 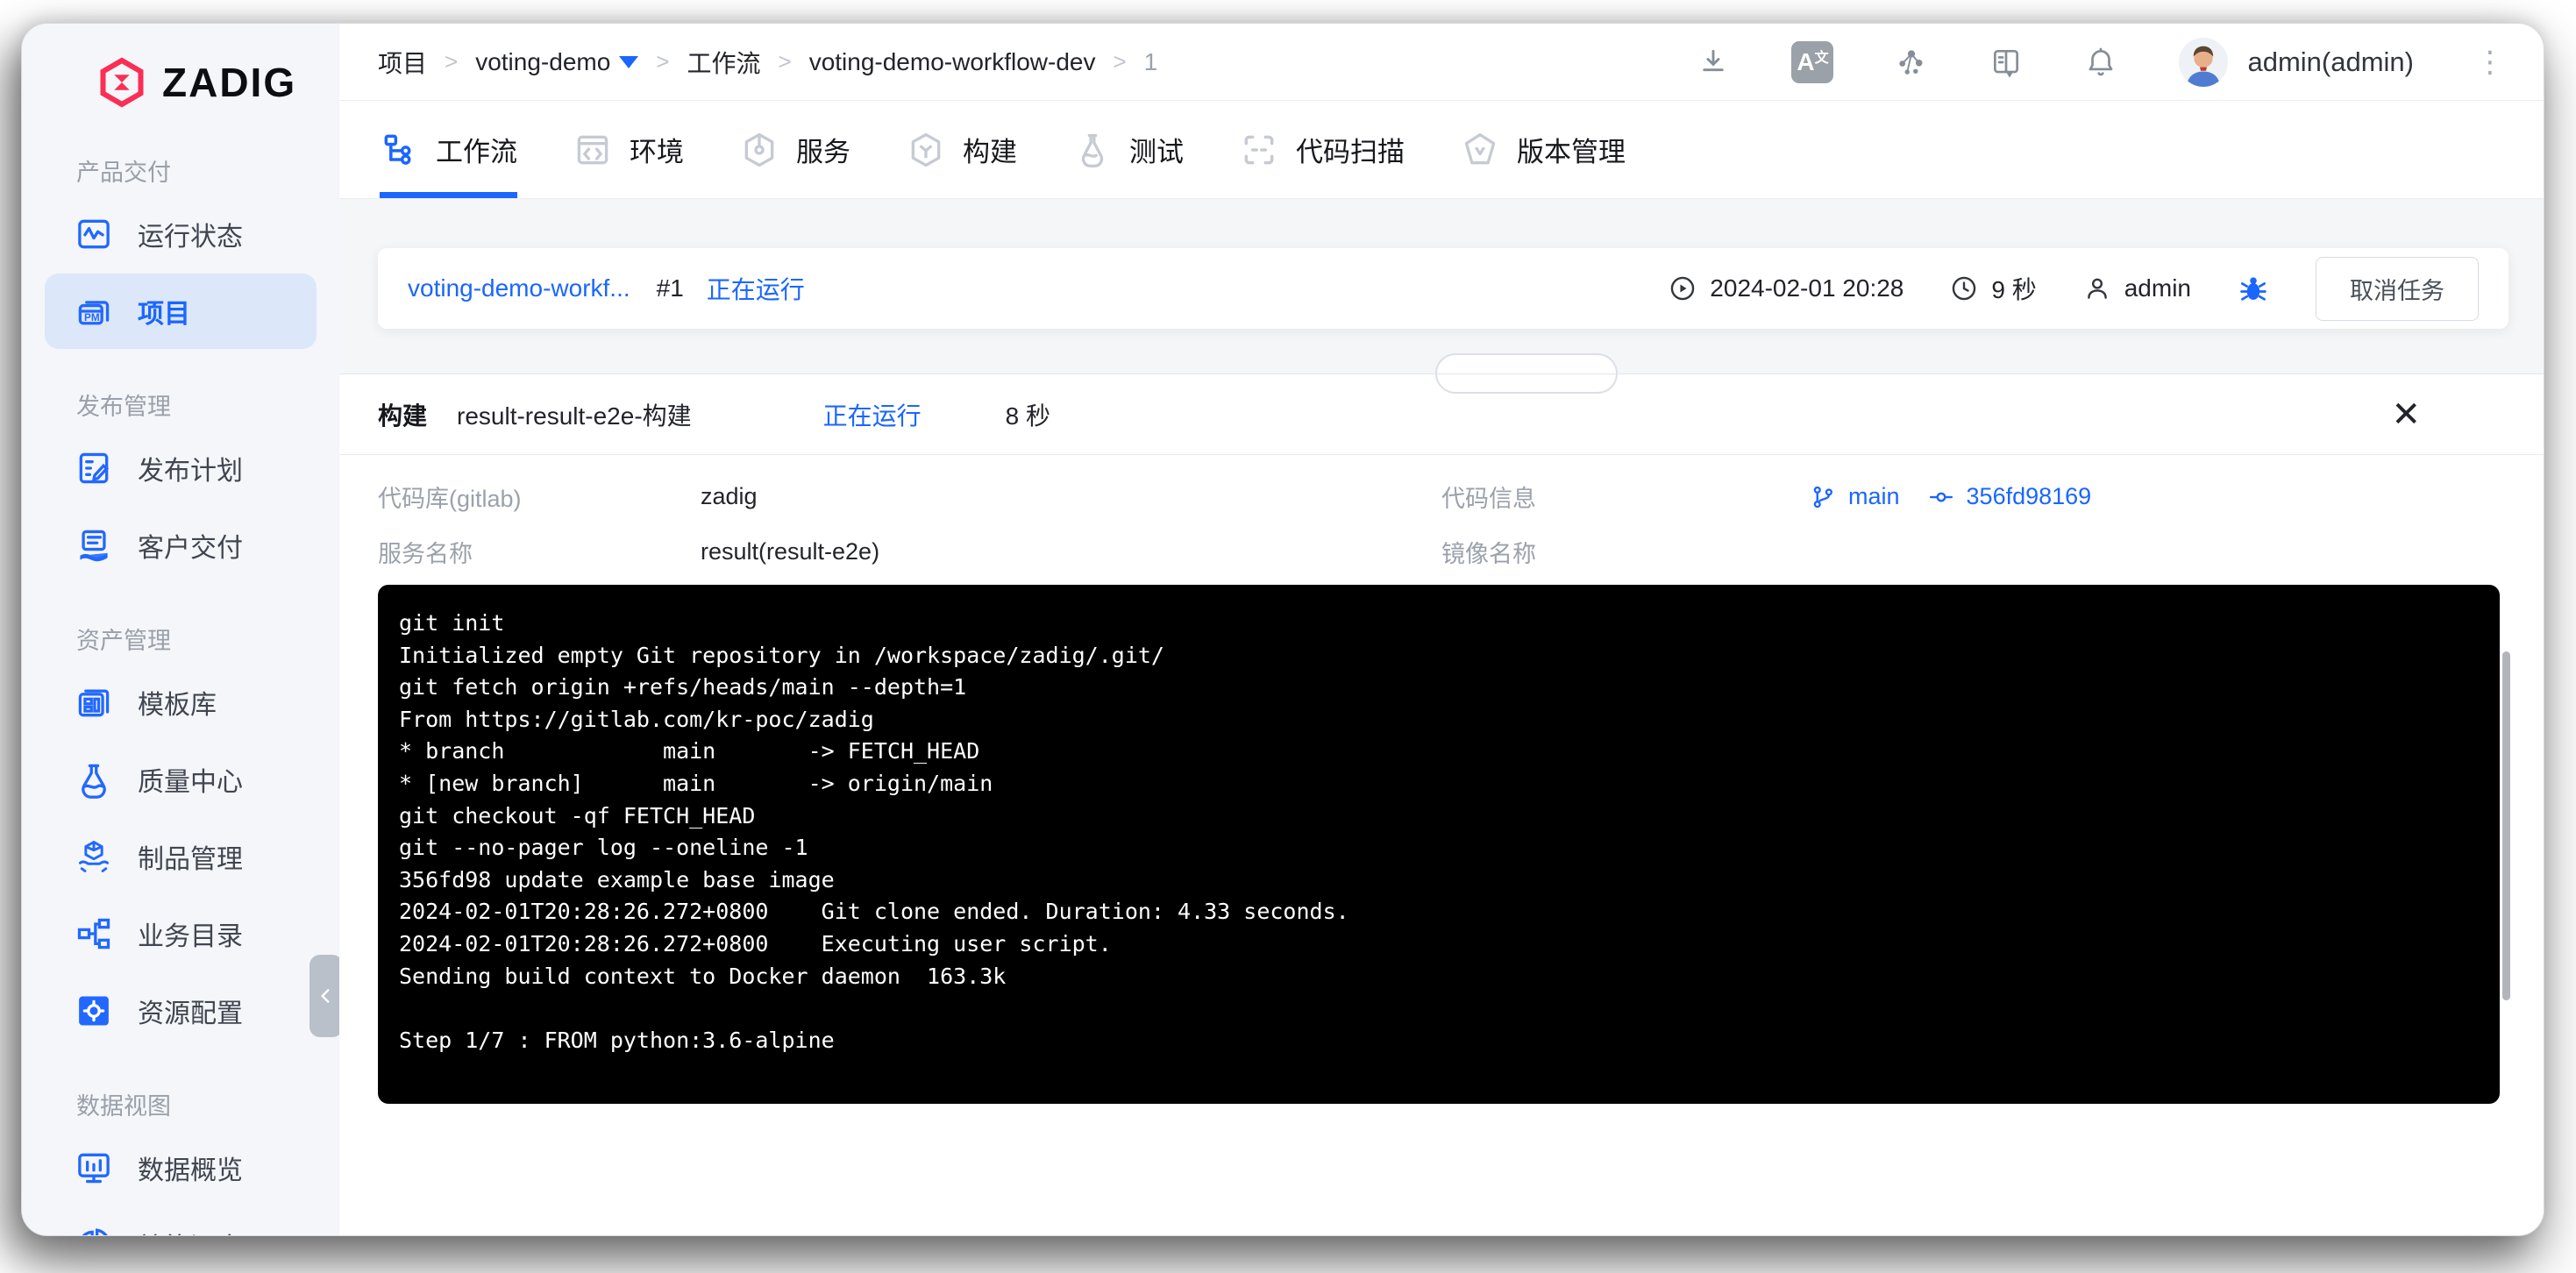 What do you see at coordinates (425, 554) in the screenshot?
I see `field-label: 服务名称` at bounding box center [425, 554].